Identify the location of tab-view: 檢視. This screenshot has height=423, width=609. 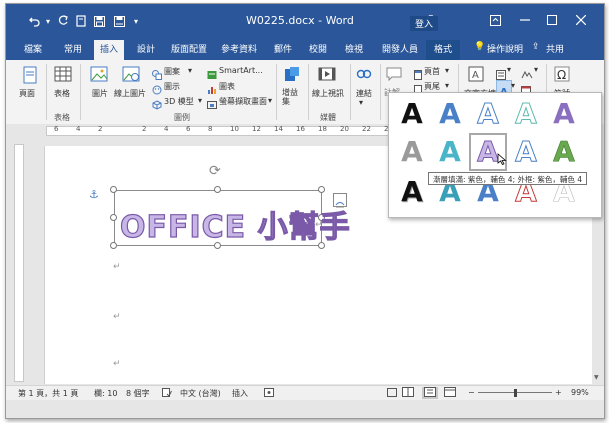
(354, 48).